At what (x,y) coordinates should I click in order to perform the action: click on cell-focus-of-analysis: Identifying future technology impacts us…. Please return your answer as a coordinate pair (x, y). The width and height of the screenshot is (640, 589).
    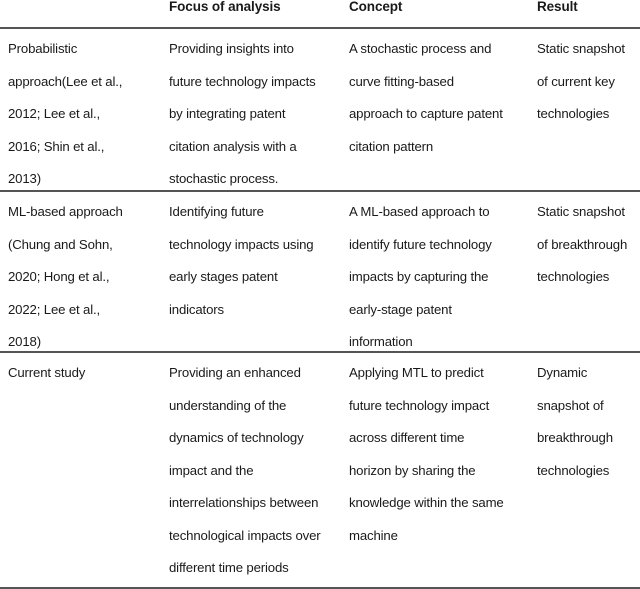
    Looking at the image, I should click on (241, 260).